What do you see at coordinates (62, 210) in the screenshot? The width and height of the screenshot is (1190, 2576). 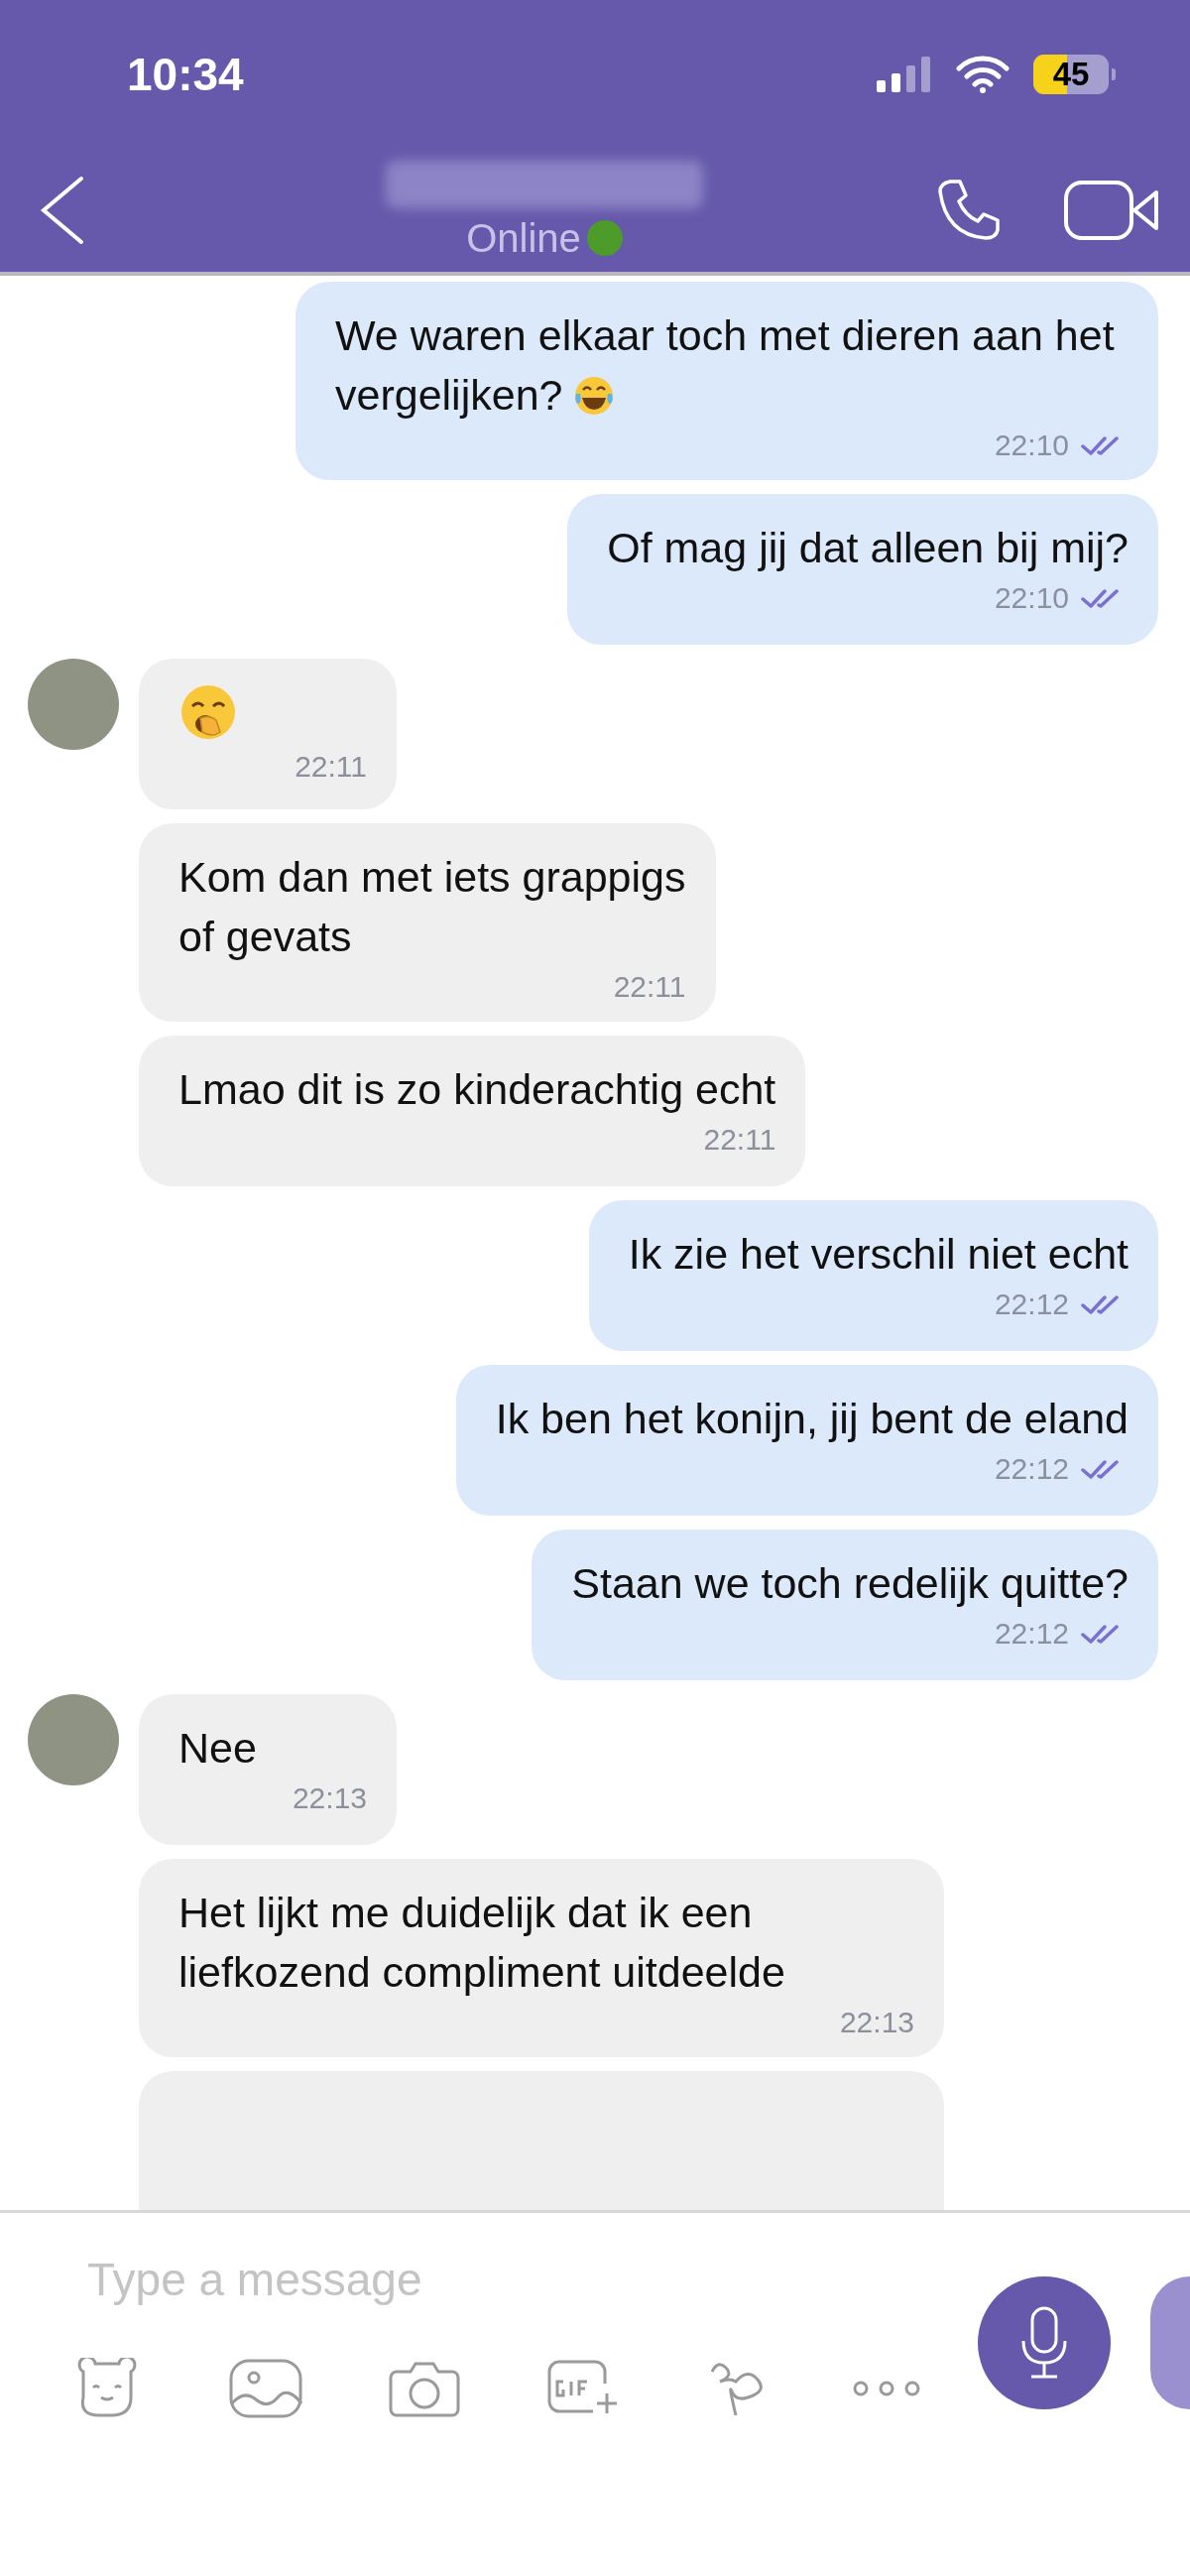 I see `back-icon` at bounding box center [62, 210].